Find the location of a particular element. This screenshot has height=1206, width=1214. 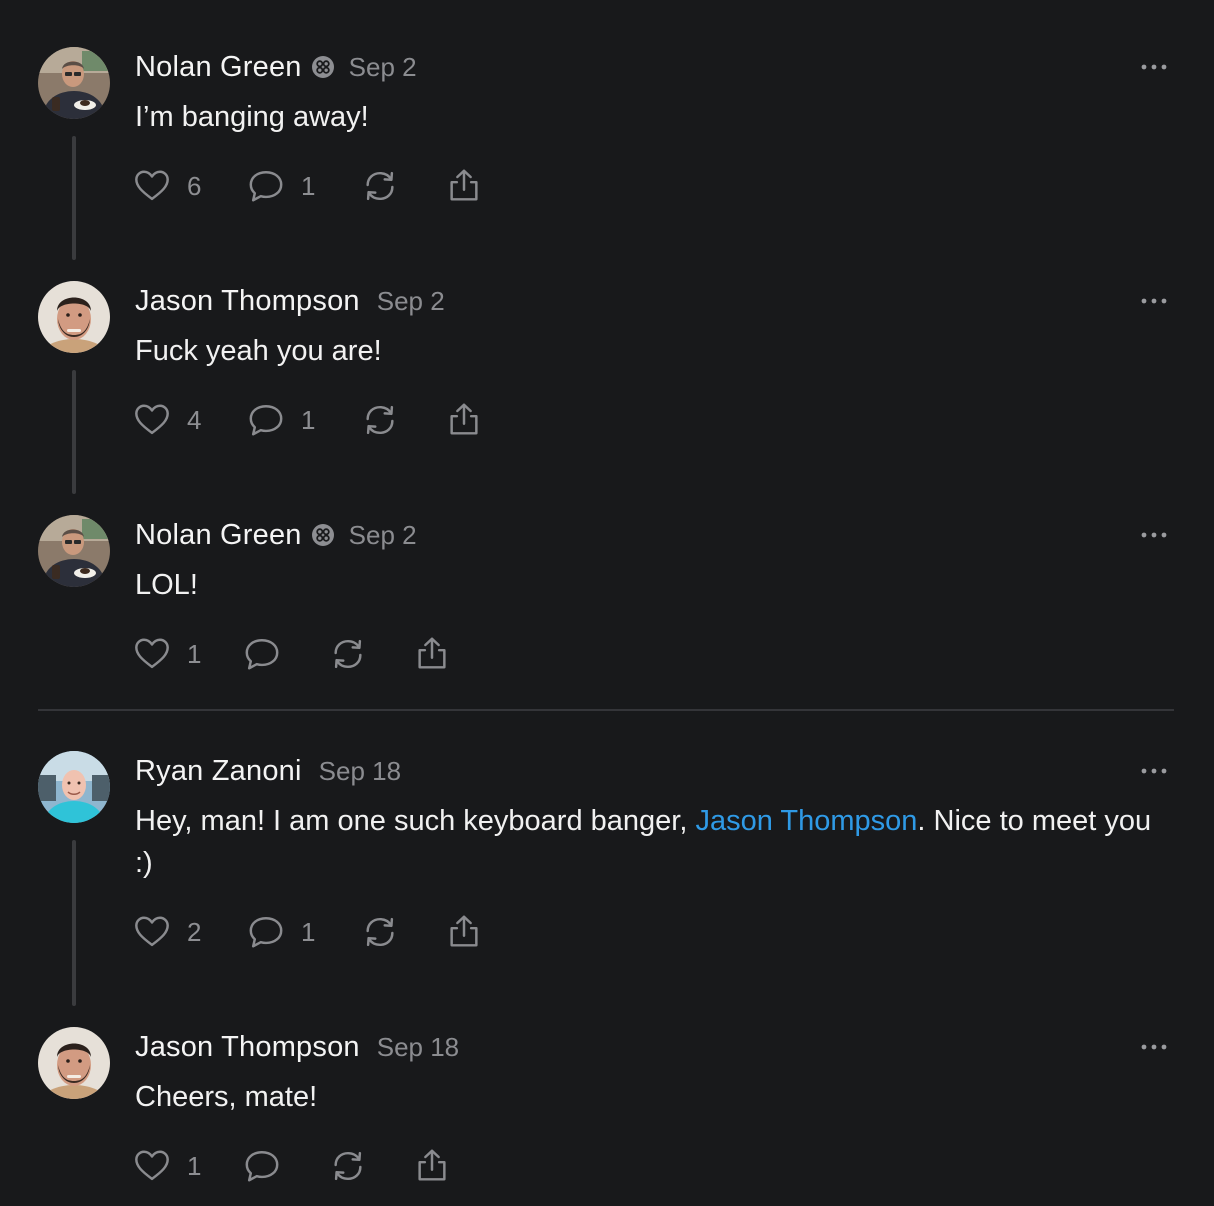

like-count: 6 is located at coordinates (194, 185).